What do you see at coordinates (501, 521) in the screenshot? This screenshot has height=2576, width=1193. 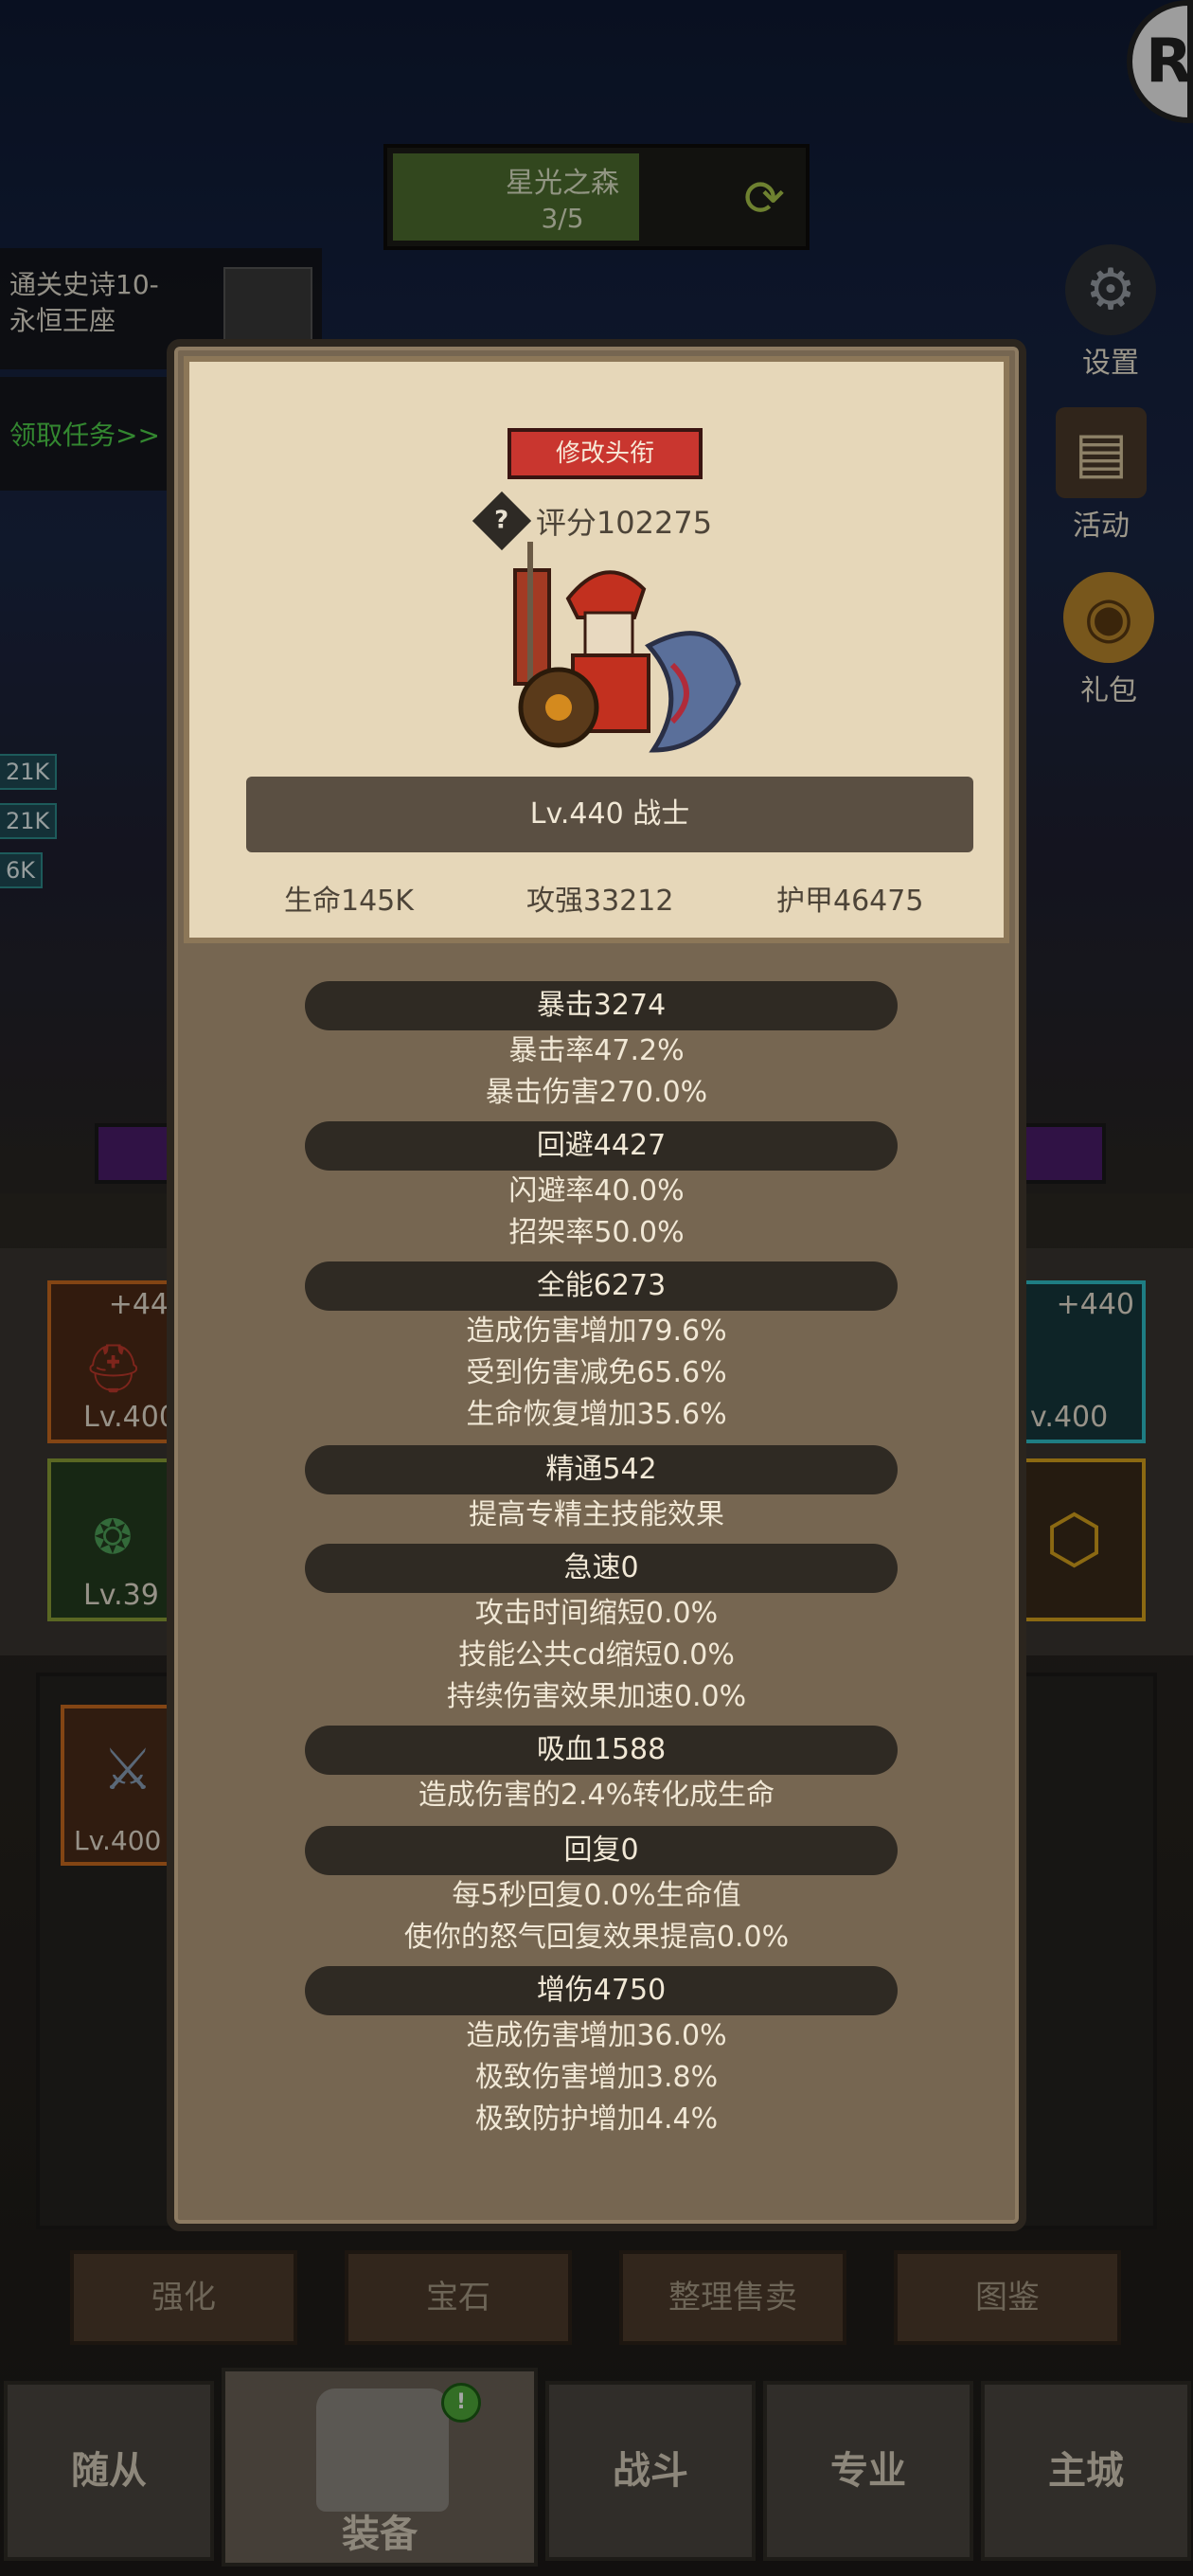 I see `help-symbol: ?` at bounding box center [501, 521].